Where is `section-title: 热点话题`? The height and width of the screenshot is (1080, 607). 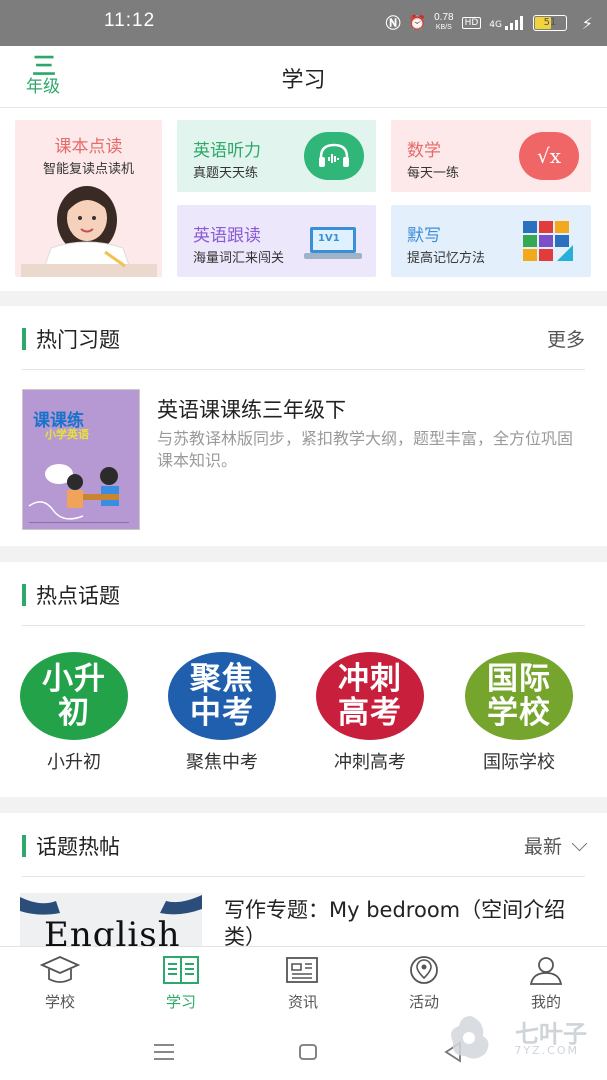 section-title: 热点话题 is located at coordinates (78, 596).